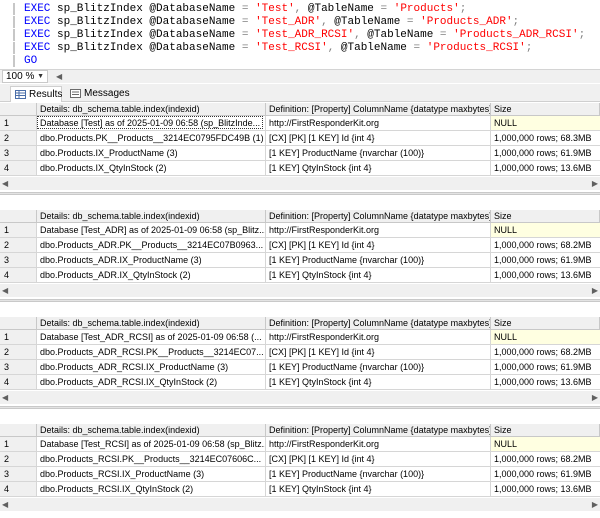  What do you see at coordinates (300, 61) in the screenshot?
I see `sql-line: GO` at bounding box center [300, 61].